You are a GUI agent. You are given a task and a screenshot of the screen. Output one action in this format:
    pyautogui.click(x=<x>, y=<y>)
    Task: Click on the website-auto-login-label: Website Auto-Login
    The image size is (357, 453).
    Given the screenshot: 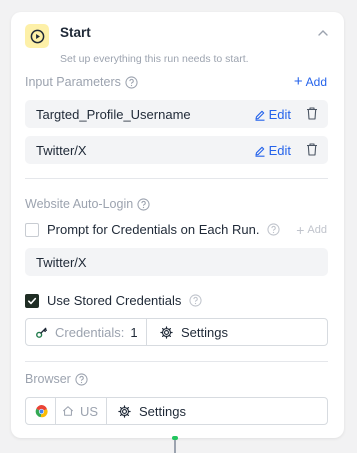 What is the action you would take?
    pyautogui.click(x=79, y=204)
    